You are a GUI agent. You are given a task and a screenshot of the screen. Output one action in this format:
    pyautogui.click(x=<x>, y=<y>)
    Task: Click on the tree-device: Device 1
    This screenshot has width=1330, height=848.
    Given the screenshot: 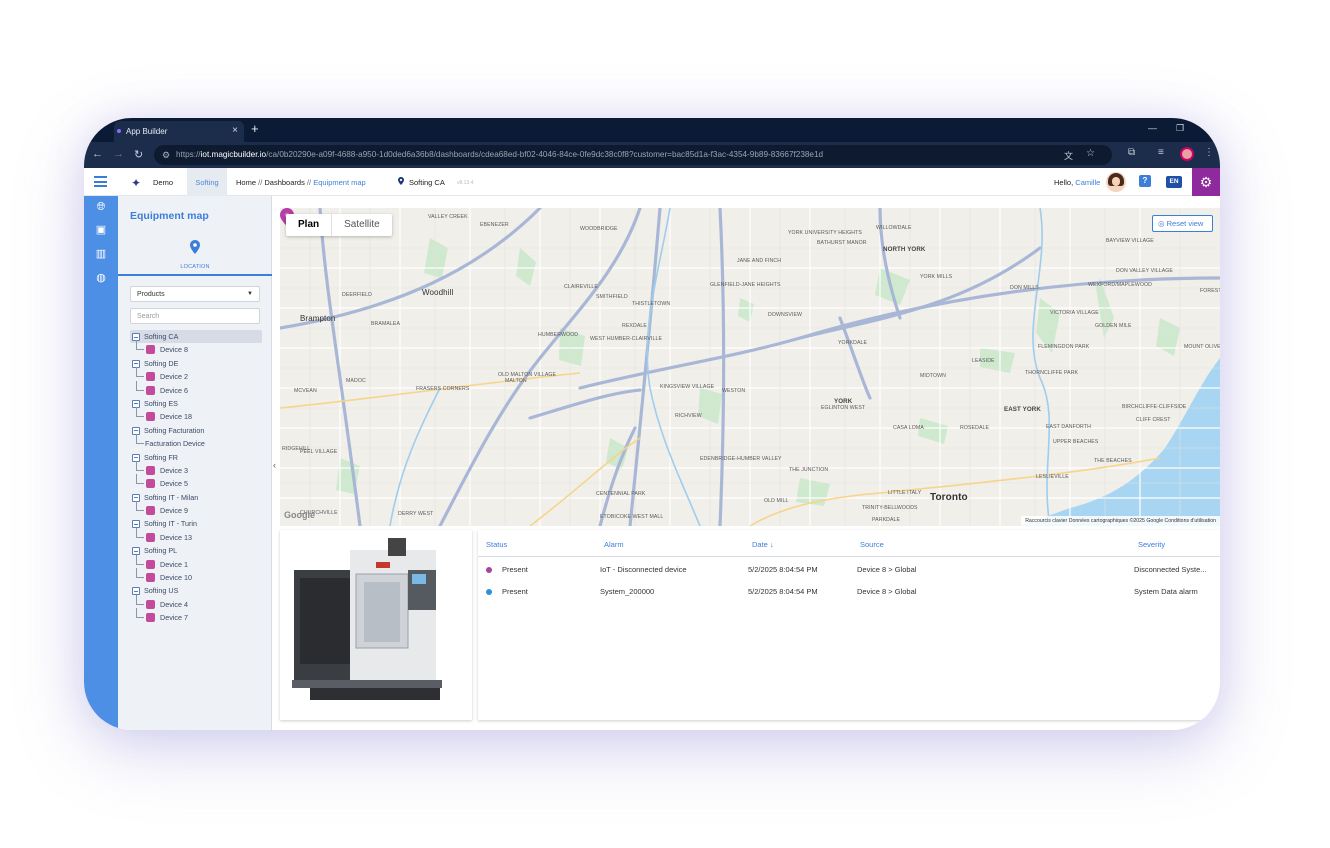 What is the action you would take?
    pyautogui.click(x=196, y=562)
    